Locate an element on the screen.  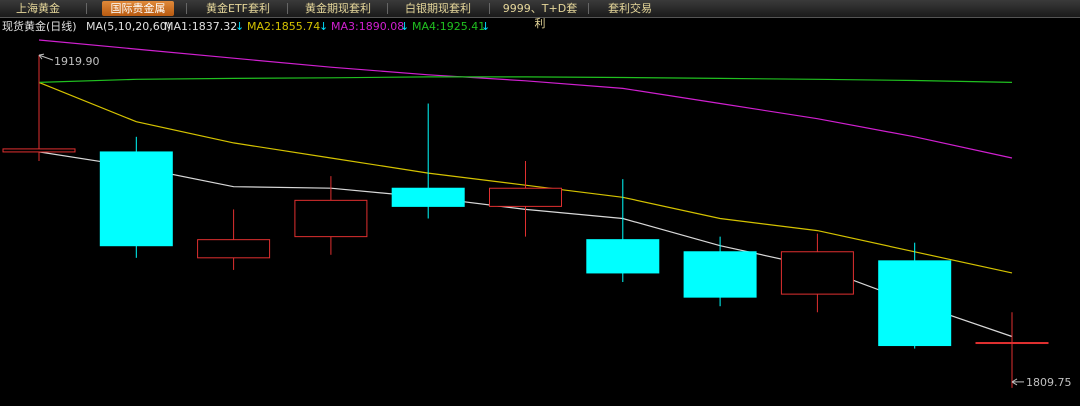
low-price-label: 1809.75 is located at coordinates (1049, 382).